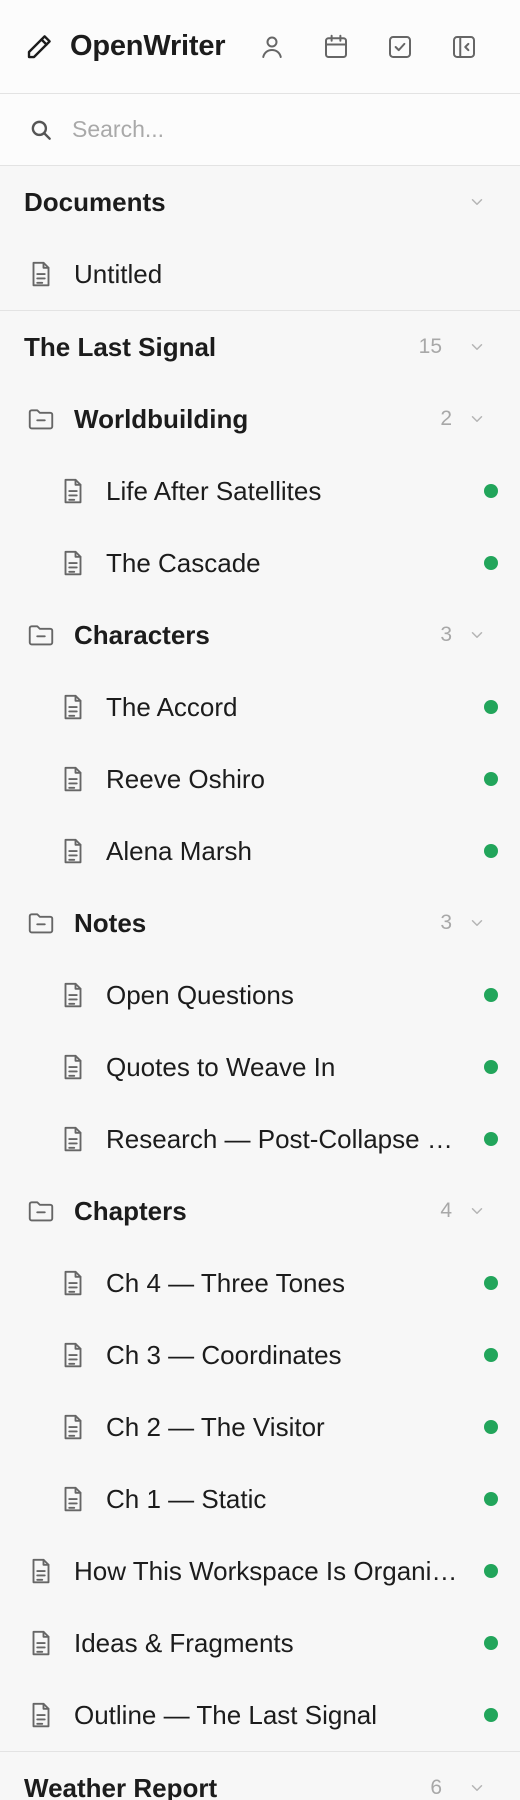  I want to click on folder-notes: Notes 3, so click(260, 923).